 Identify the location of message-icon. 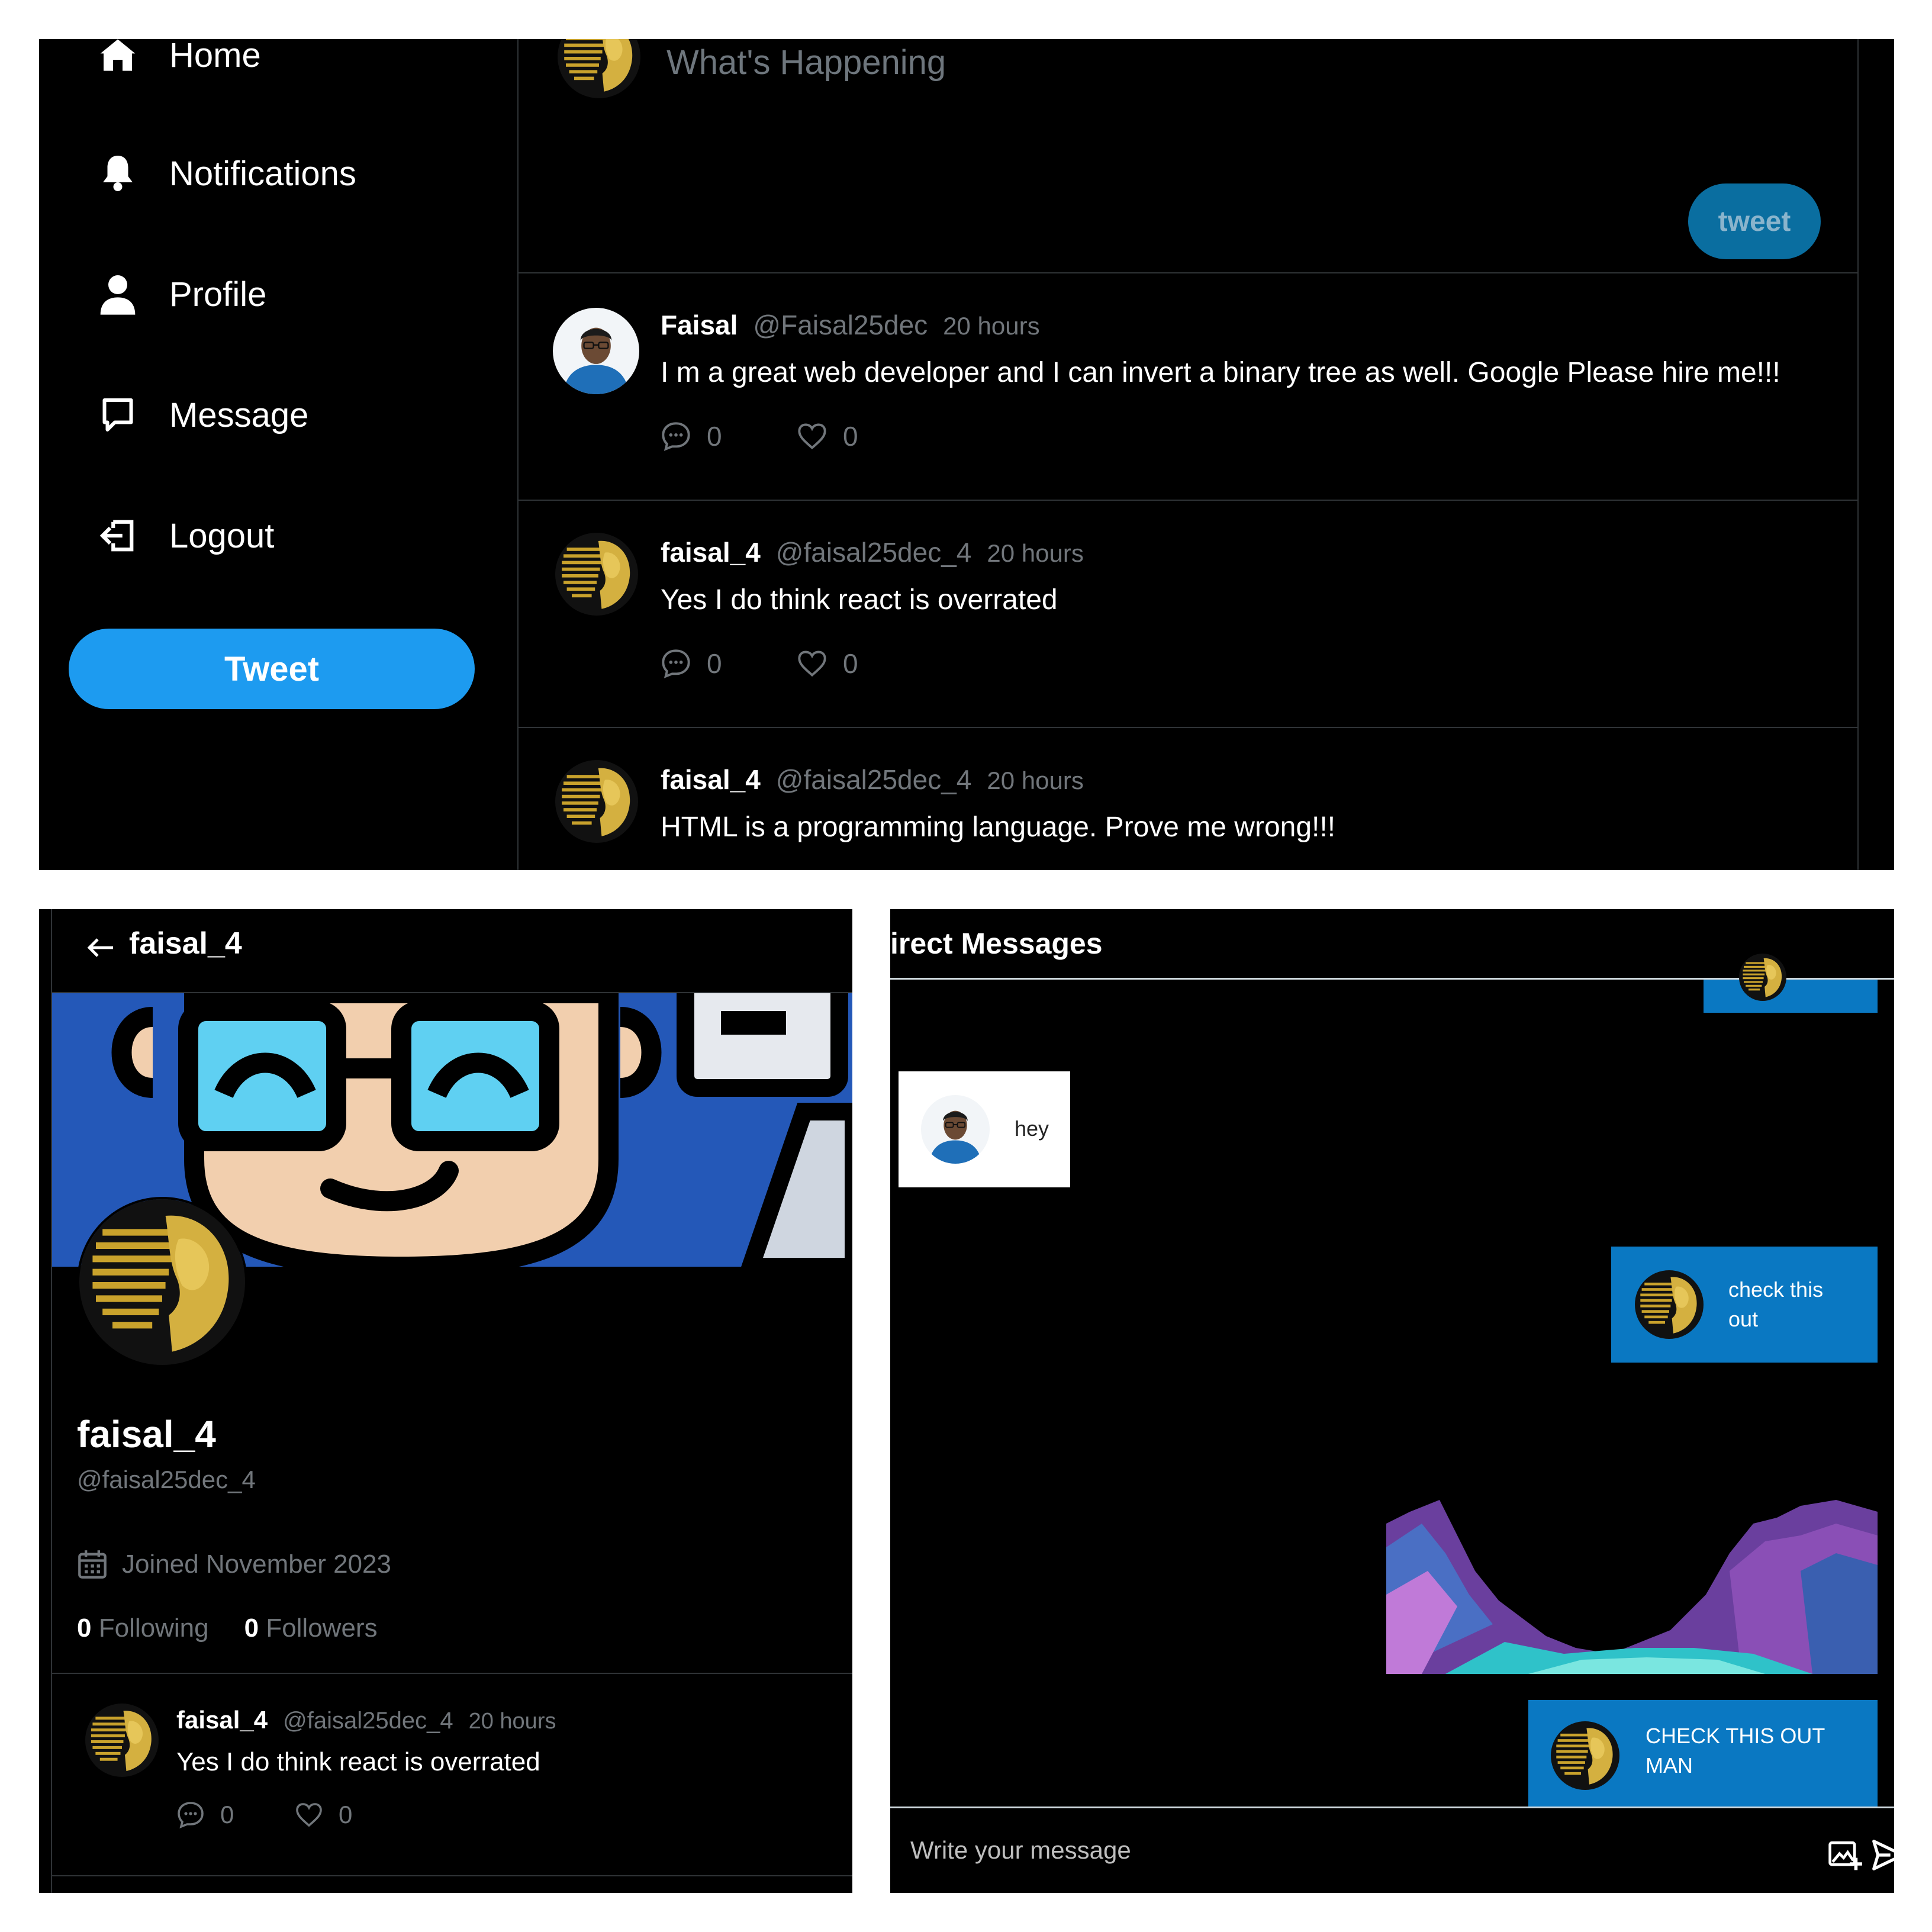
(118, 415).